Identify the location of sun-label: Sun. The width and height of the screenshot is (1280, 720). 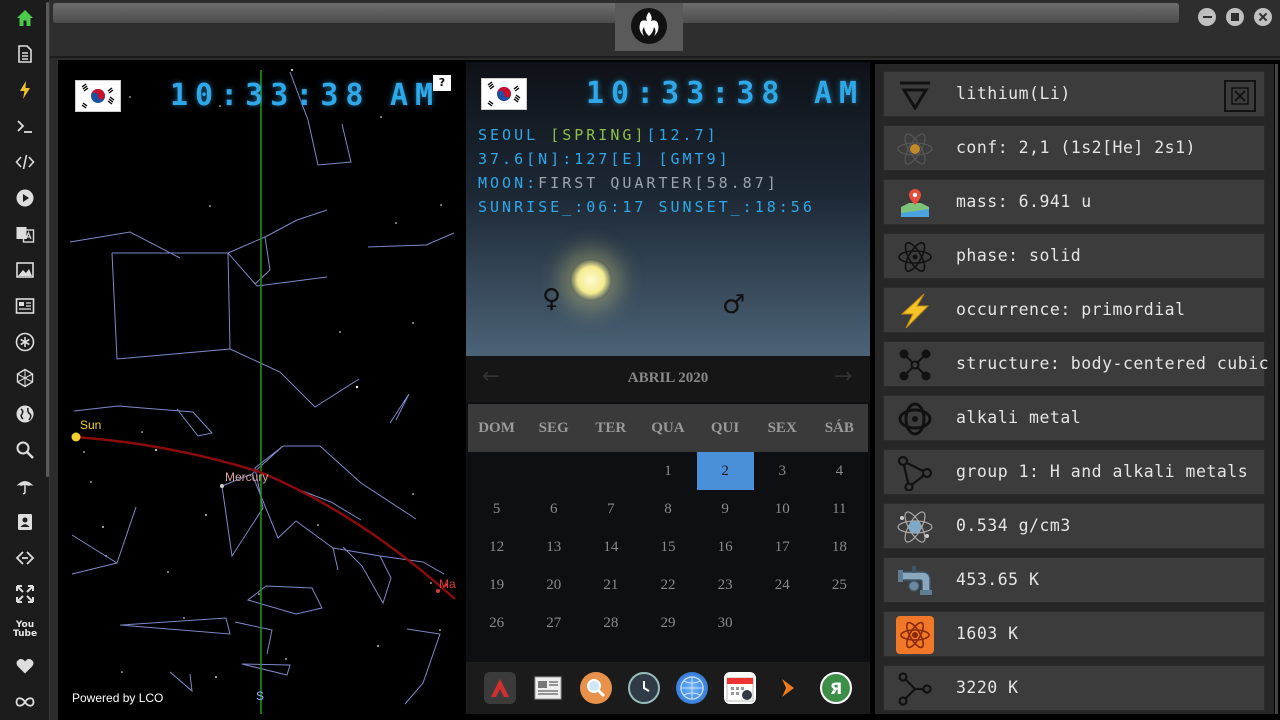
(91, 425).